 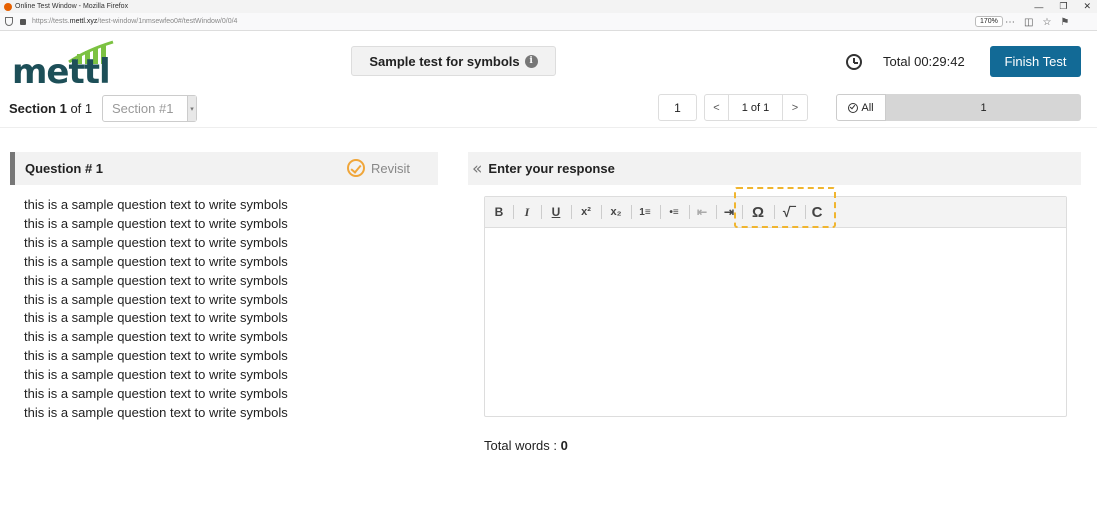 What do you see at coordinates (453, 61) in the screenshot?
I see `test-title: Sample test for symbols i` at bounding box center [453, 61].